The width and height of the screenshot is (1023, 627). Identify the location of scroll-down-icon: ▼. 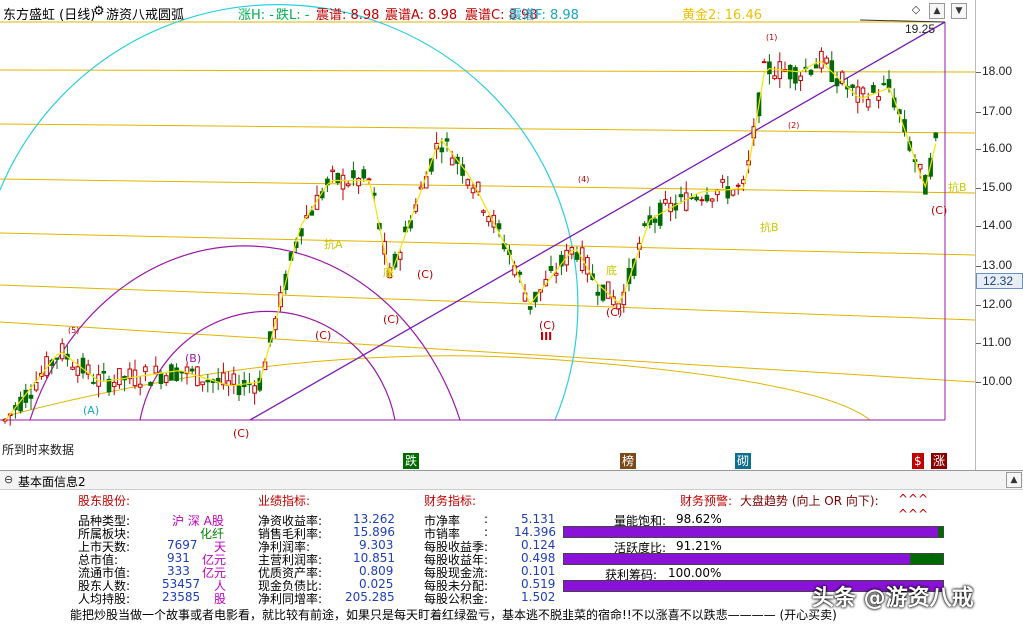
(959, 11).